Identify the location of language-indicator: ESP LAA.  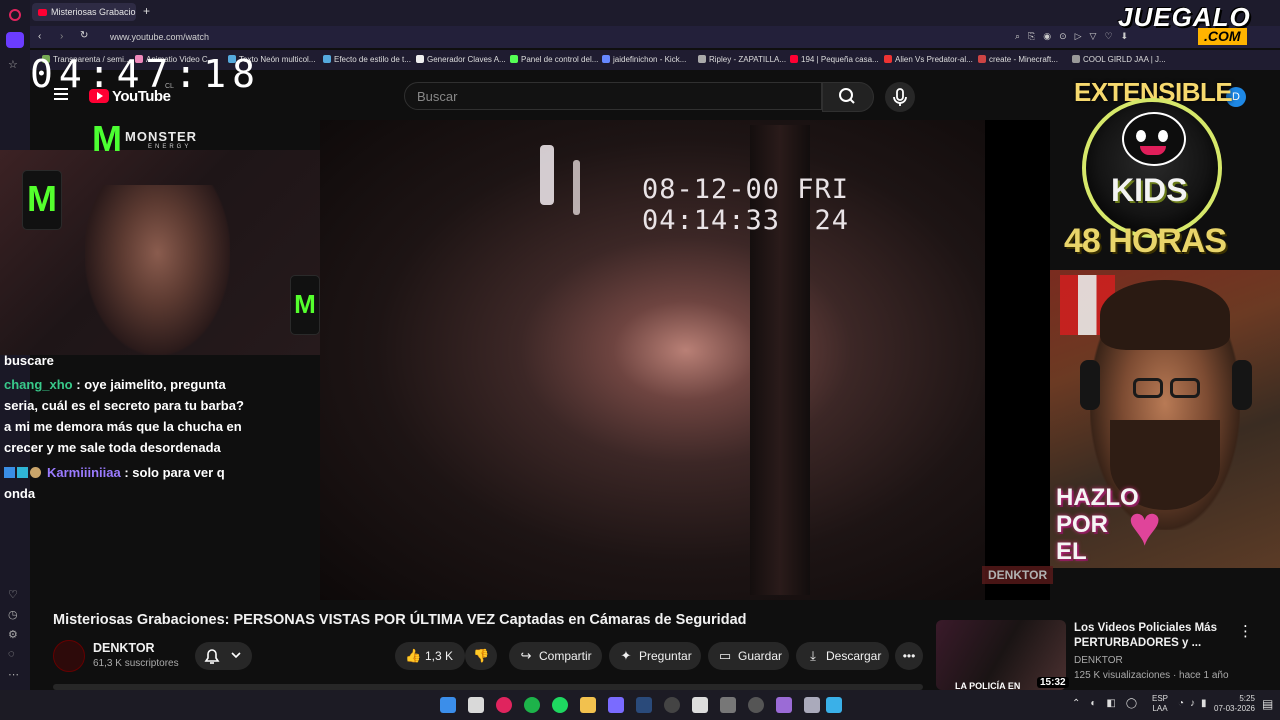
(1160, 704).